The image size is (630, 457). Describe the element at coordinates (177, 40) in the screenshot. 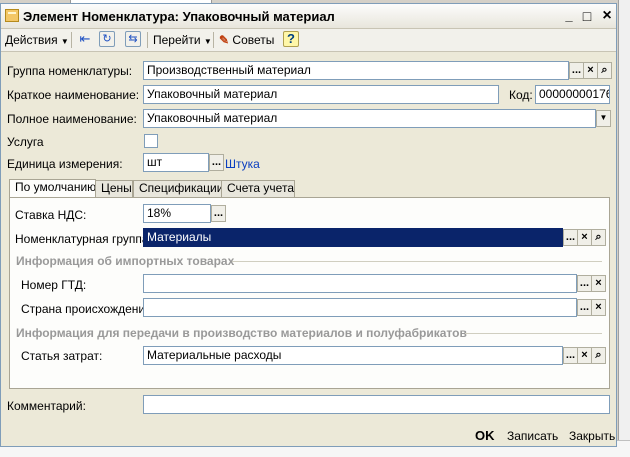

I see `goto-label: Перейти` at that location.